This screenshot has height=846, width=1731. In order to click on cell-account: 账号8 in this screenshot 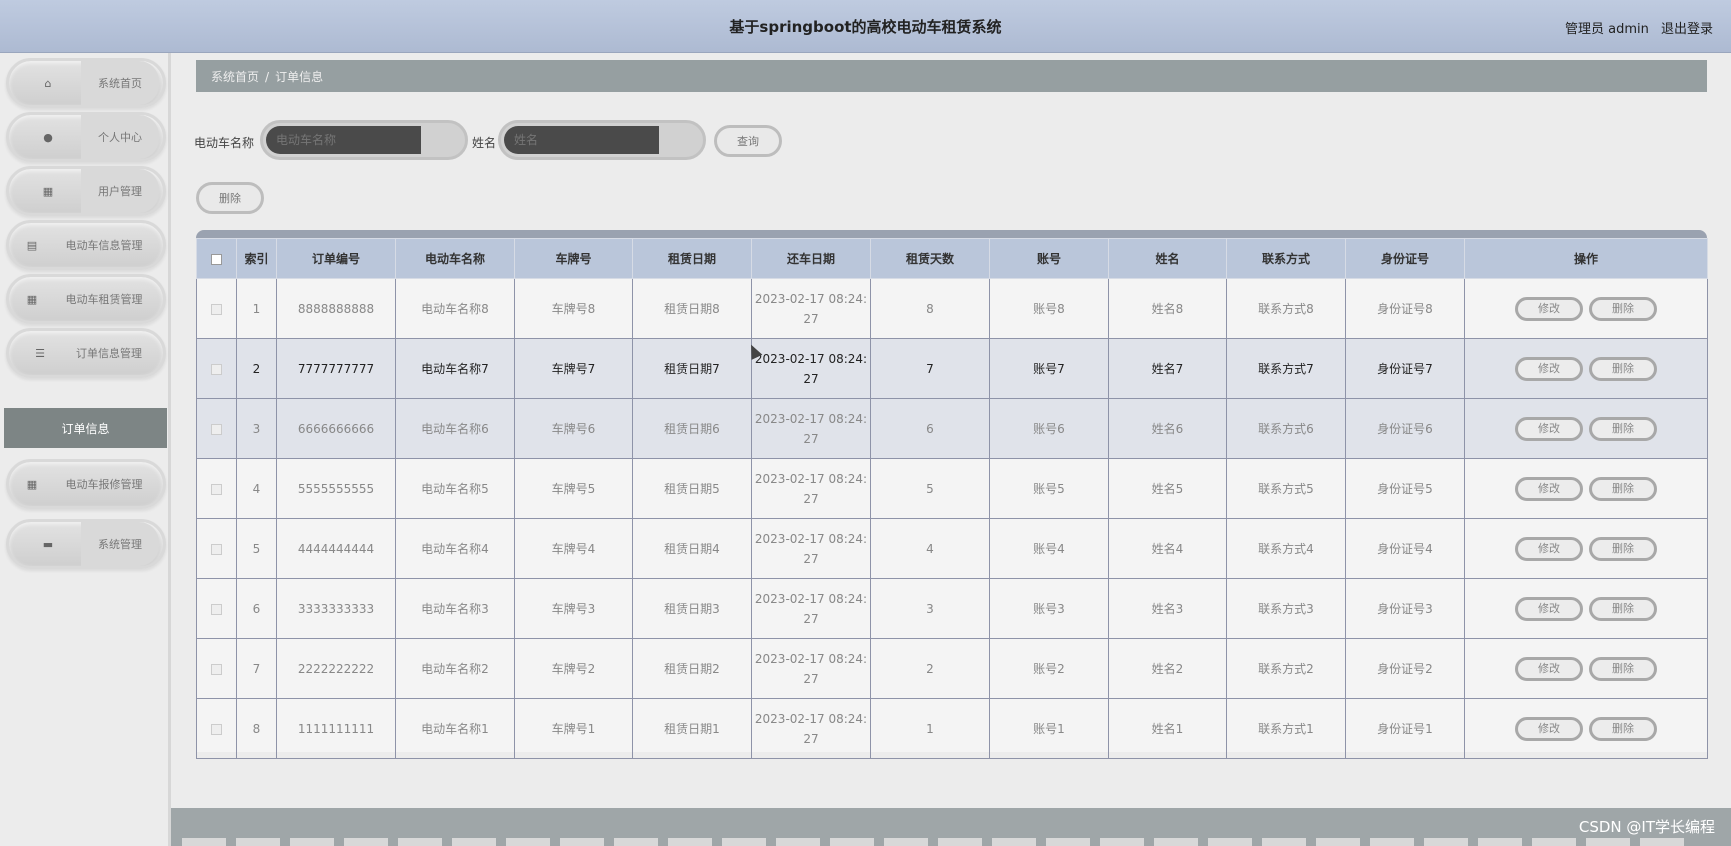, I will do `click(1049, 308)`.